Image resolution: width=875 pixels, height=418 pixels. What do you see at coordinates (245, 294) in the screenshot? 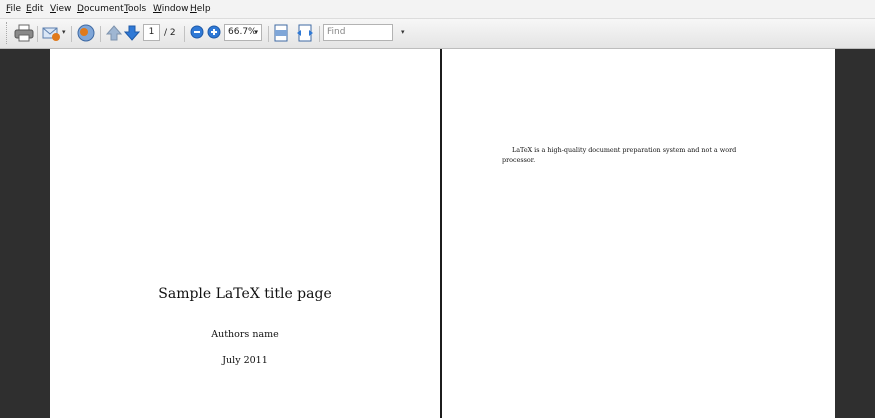
I see `document-title: Sample LaTeX title page` at bounding box center [245, 294].